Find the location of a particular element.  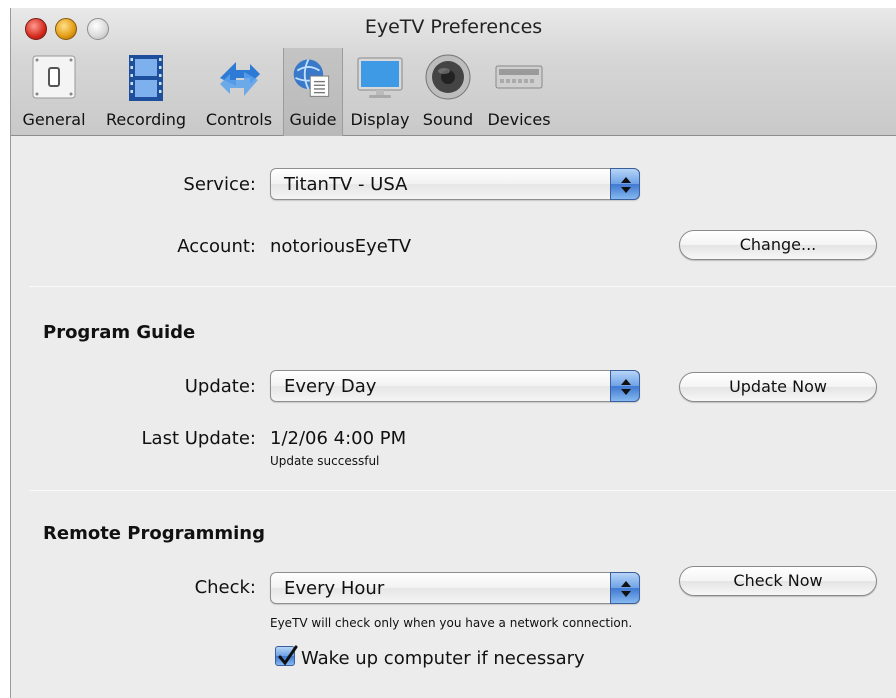

check-now-button: Check Now is located at coordinates (778, 581).